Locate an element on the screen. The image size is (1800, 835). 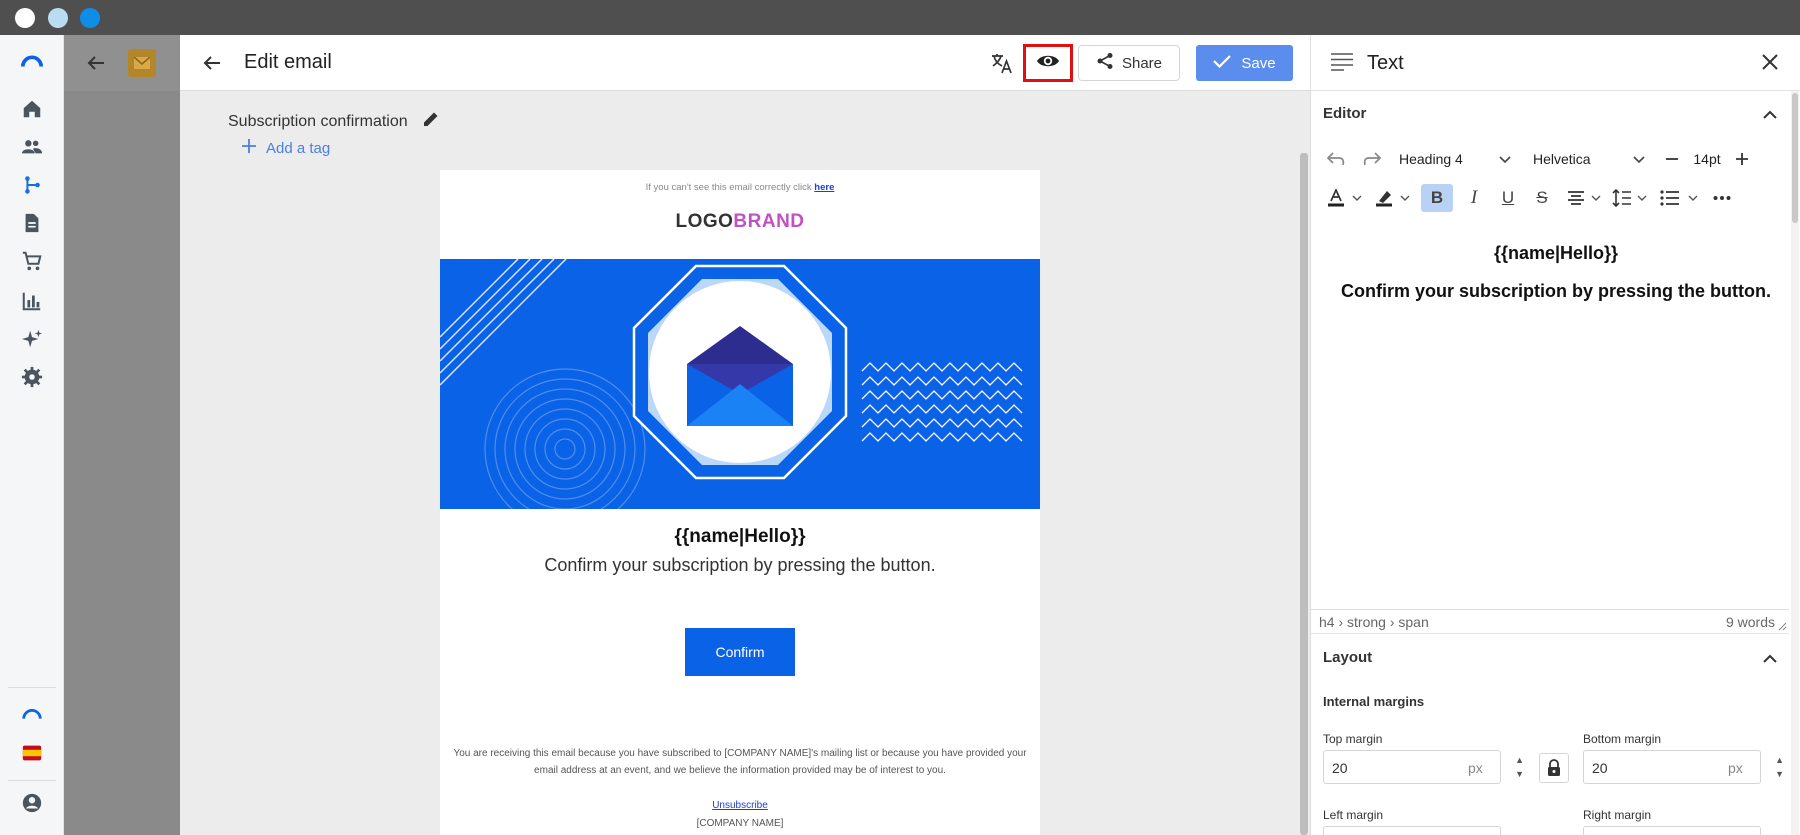
highlight-color-icon is located at coordinates (1384, 198).